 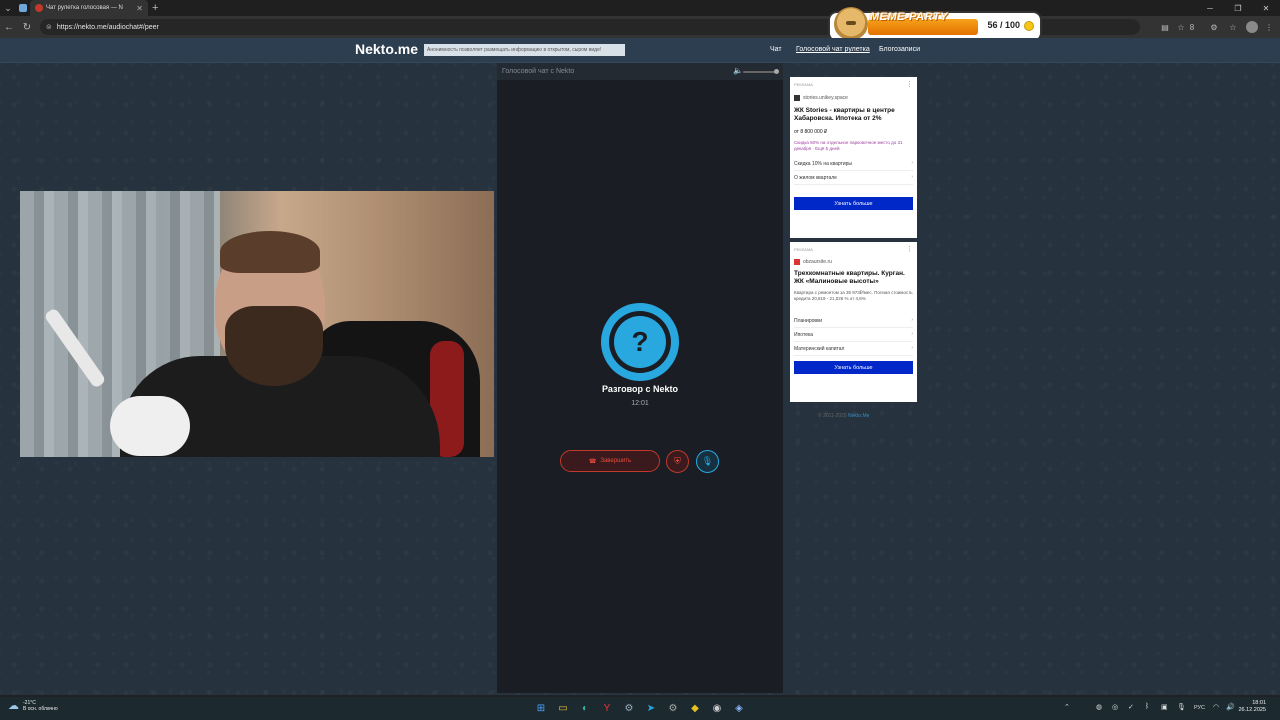 What do you see at coordinates (1238, 8) in the screenshot?
I see `maximize-icon: ❐` at bounding box center [1238, 8].